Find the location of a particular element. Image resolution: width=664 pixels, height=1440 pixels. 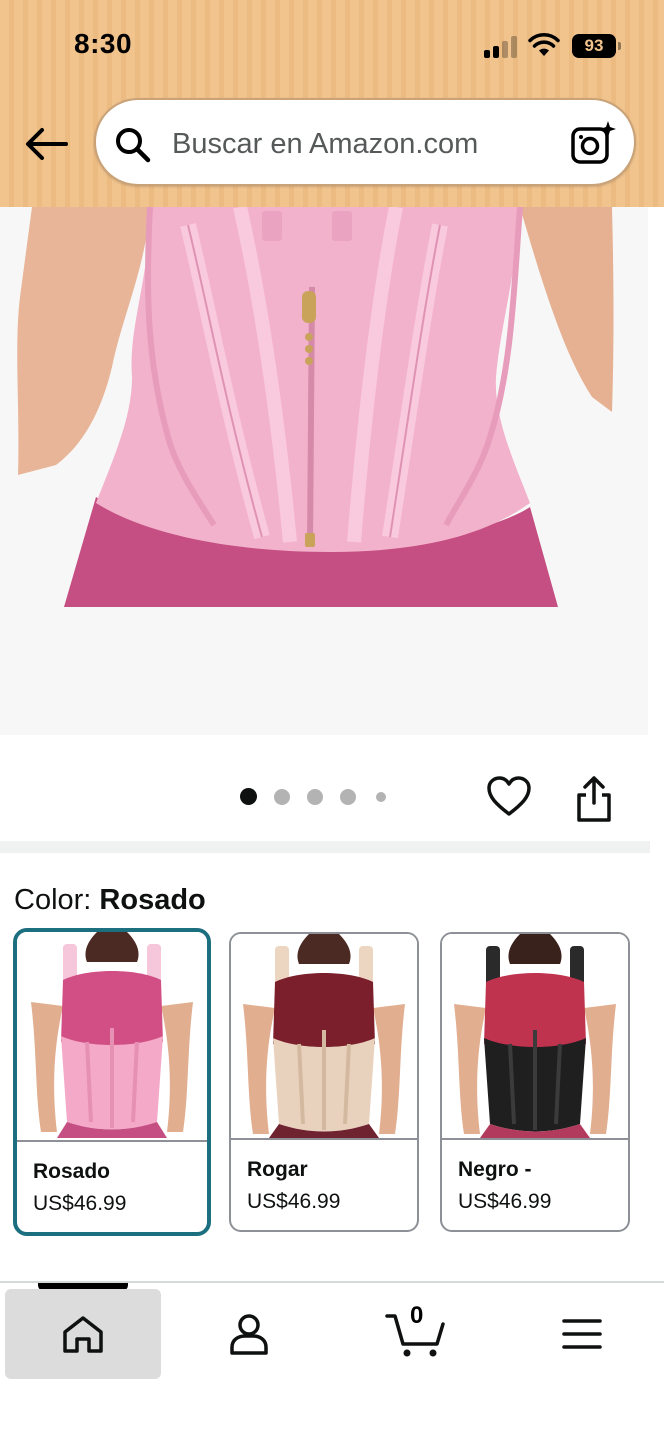

back-button is located at coordinates (46, 144).